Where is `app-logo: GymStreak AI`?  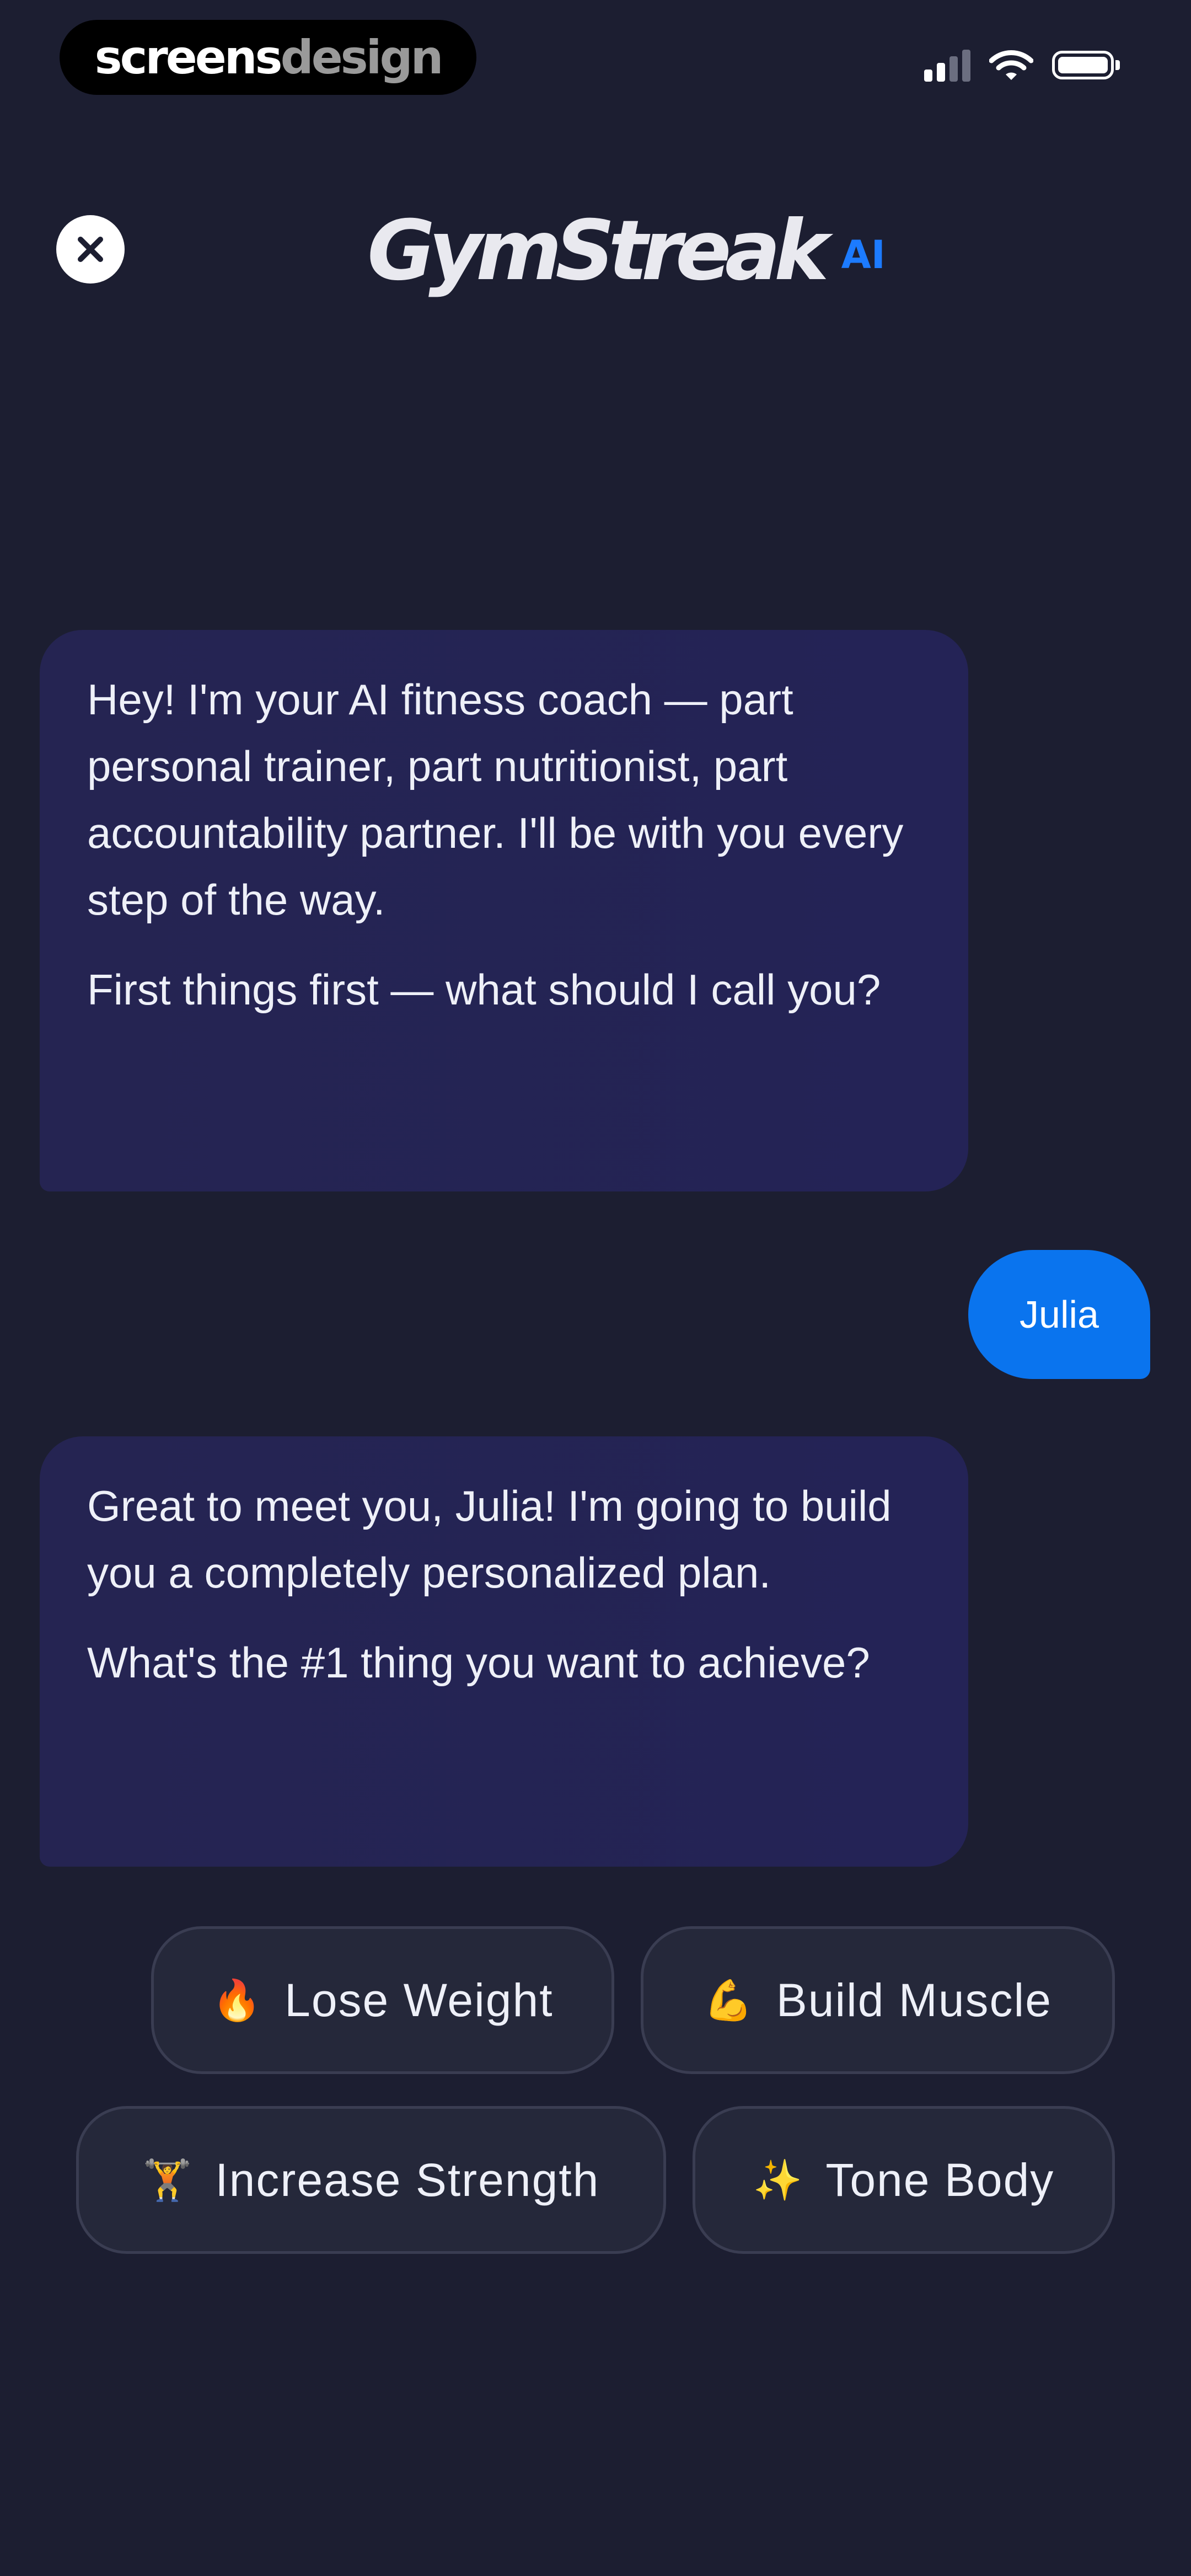
app-logo: GymStreak AI is located at coordinates (626, 251).